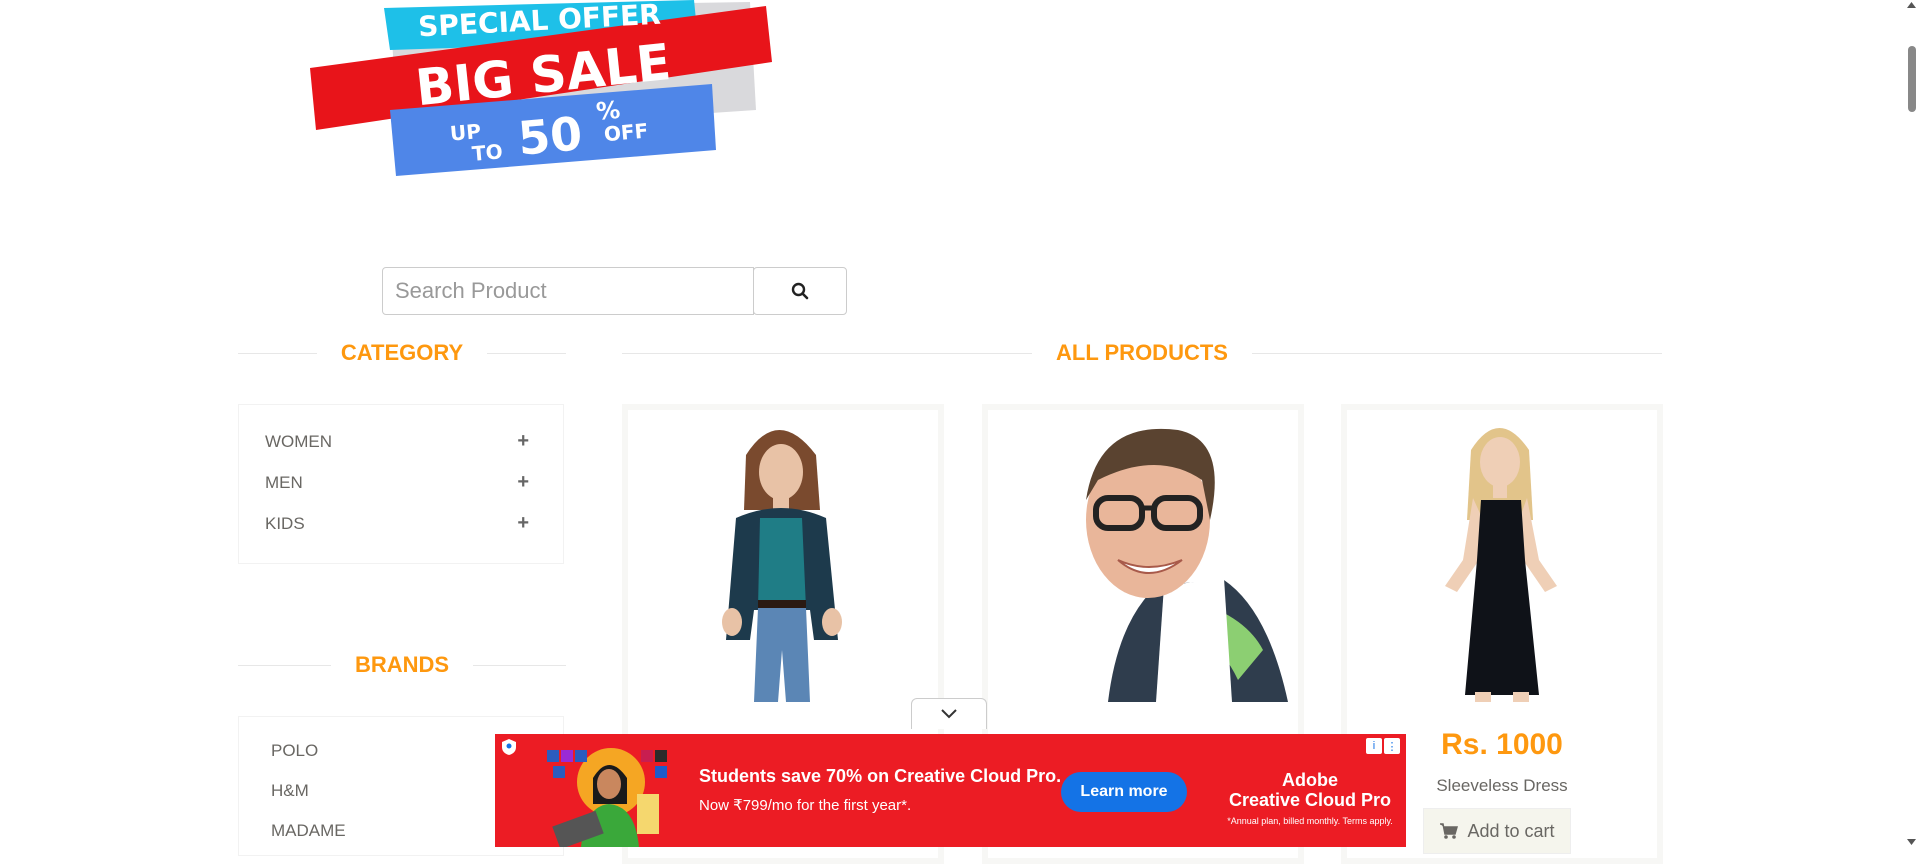 This screenshot has height=864, width=1920. I want to click on category-item-women: WOMEN +, so click(401, 441).